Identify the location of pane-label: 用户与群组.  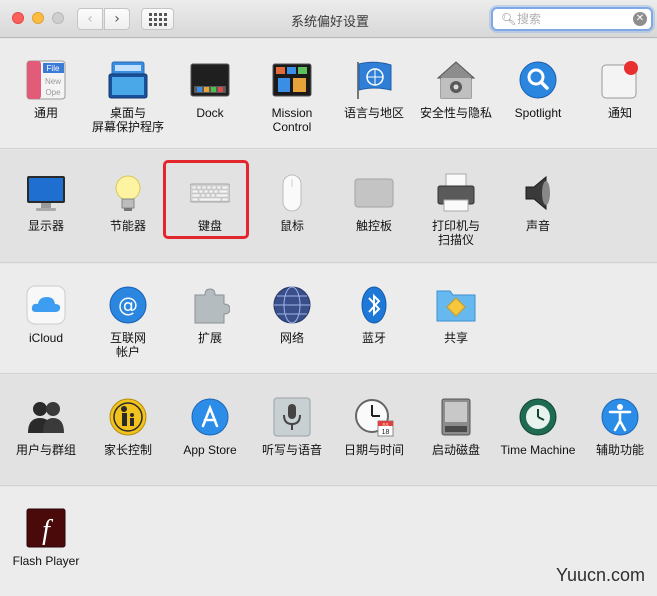
(45, 450).